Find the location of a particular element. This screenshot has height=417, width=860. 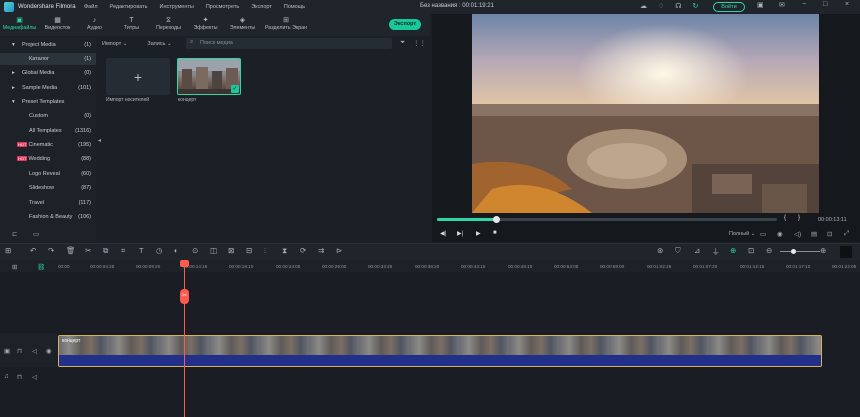

menu-file: Файл is located at coordinates (91, 7).